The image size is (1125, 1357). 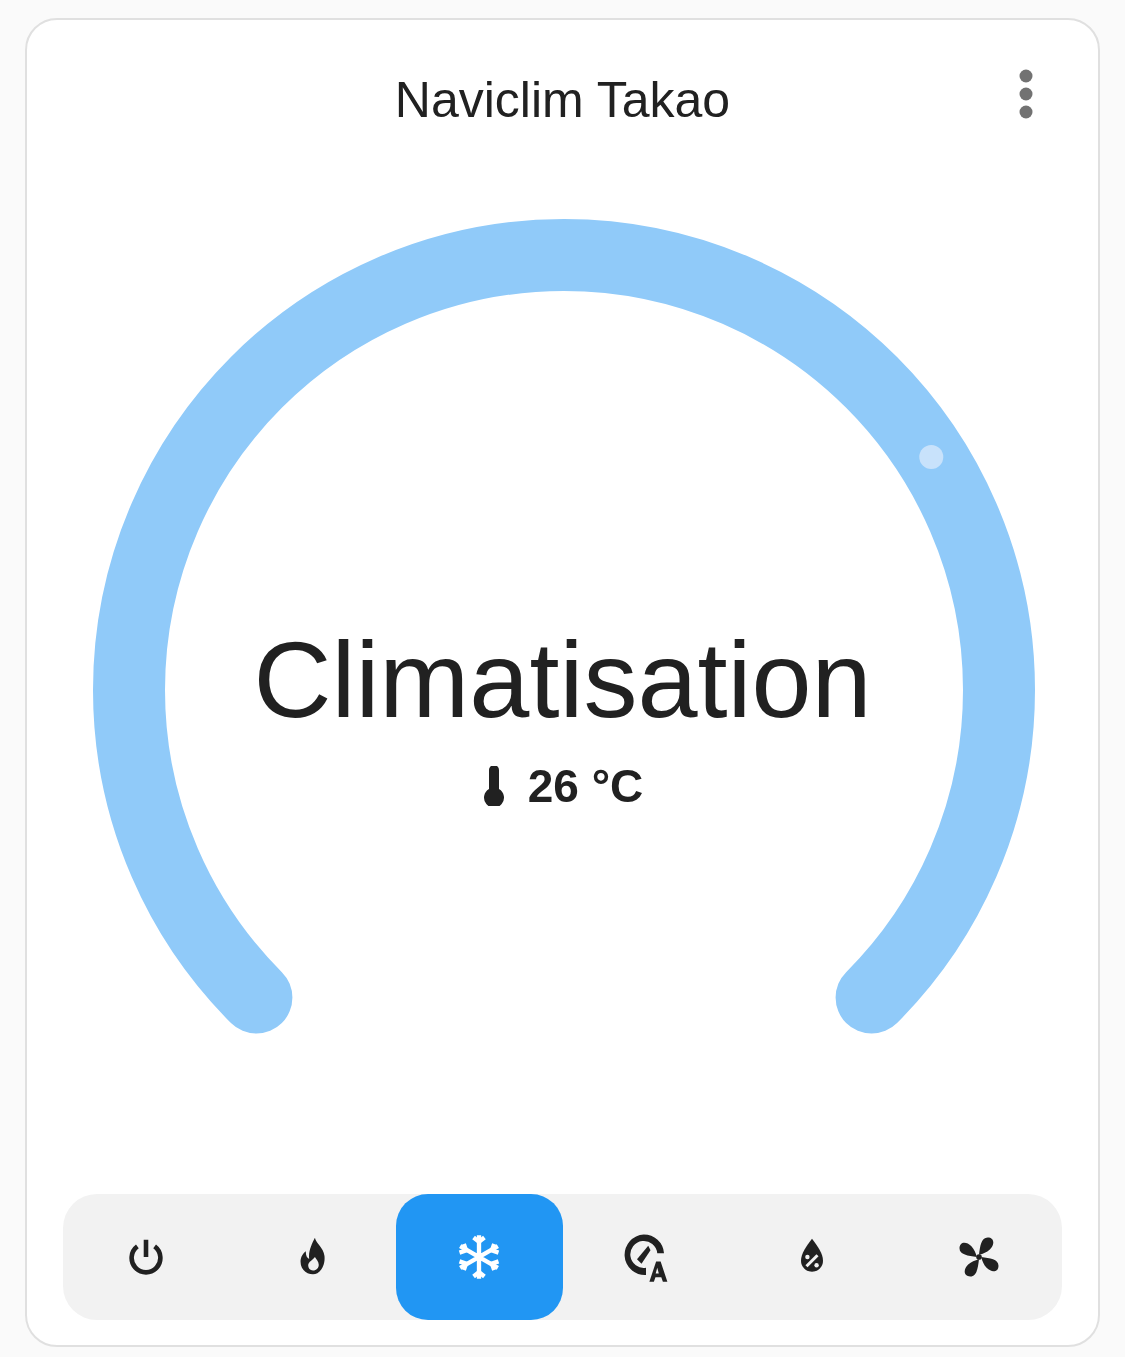 What do you see at coordinates (562, 680) in the screenshot?
I see `hvac-mode-label: Climatisation` at bounding box center [562, 680].